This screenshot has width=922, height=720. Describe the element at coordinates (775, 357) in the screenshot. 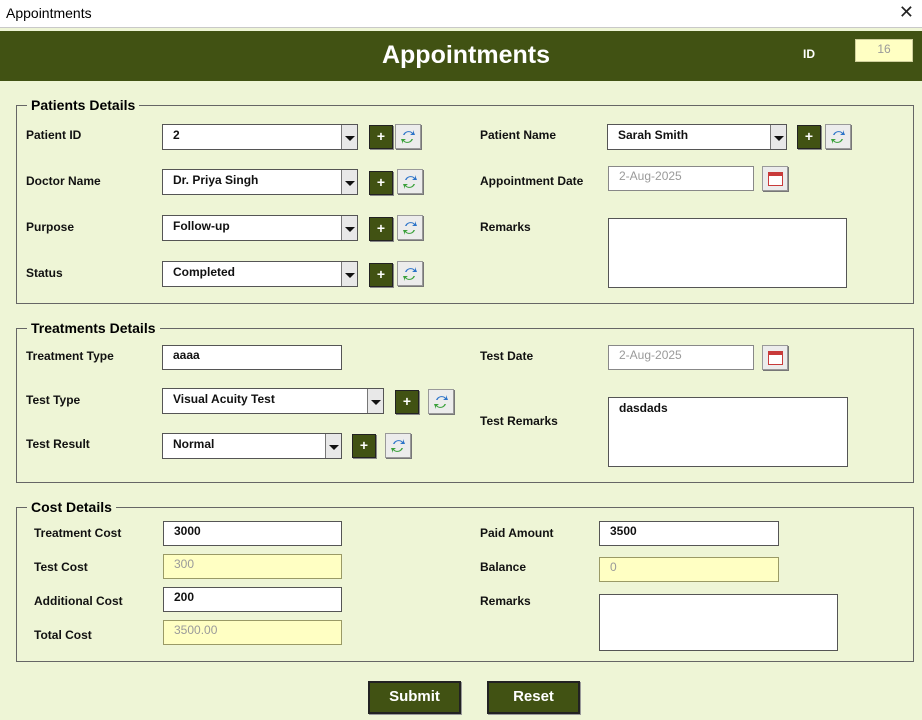

I see `test-date-calendar-button` at that location.